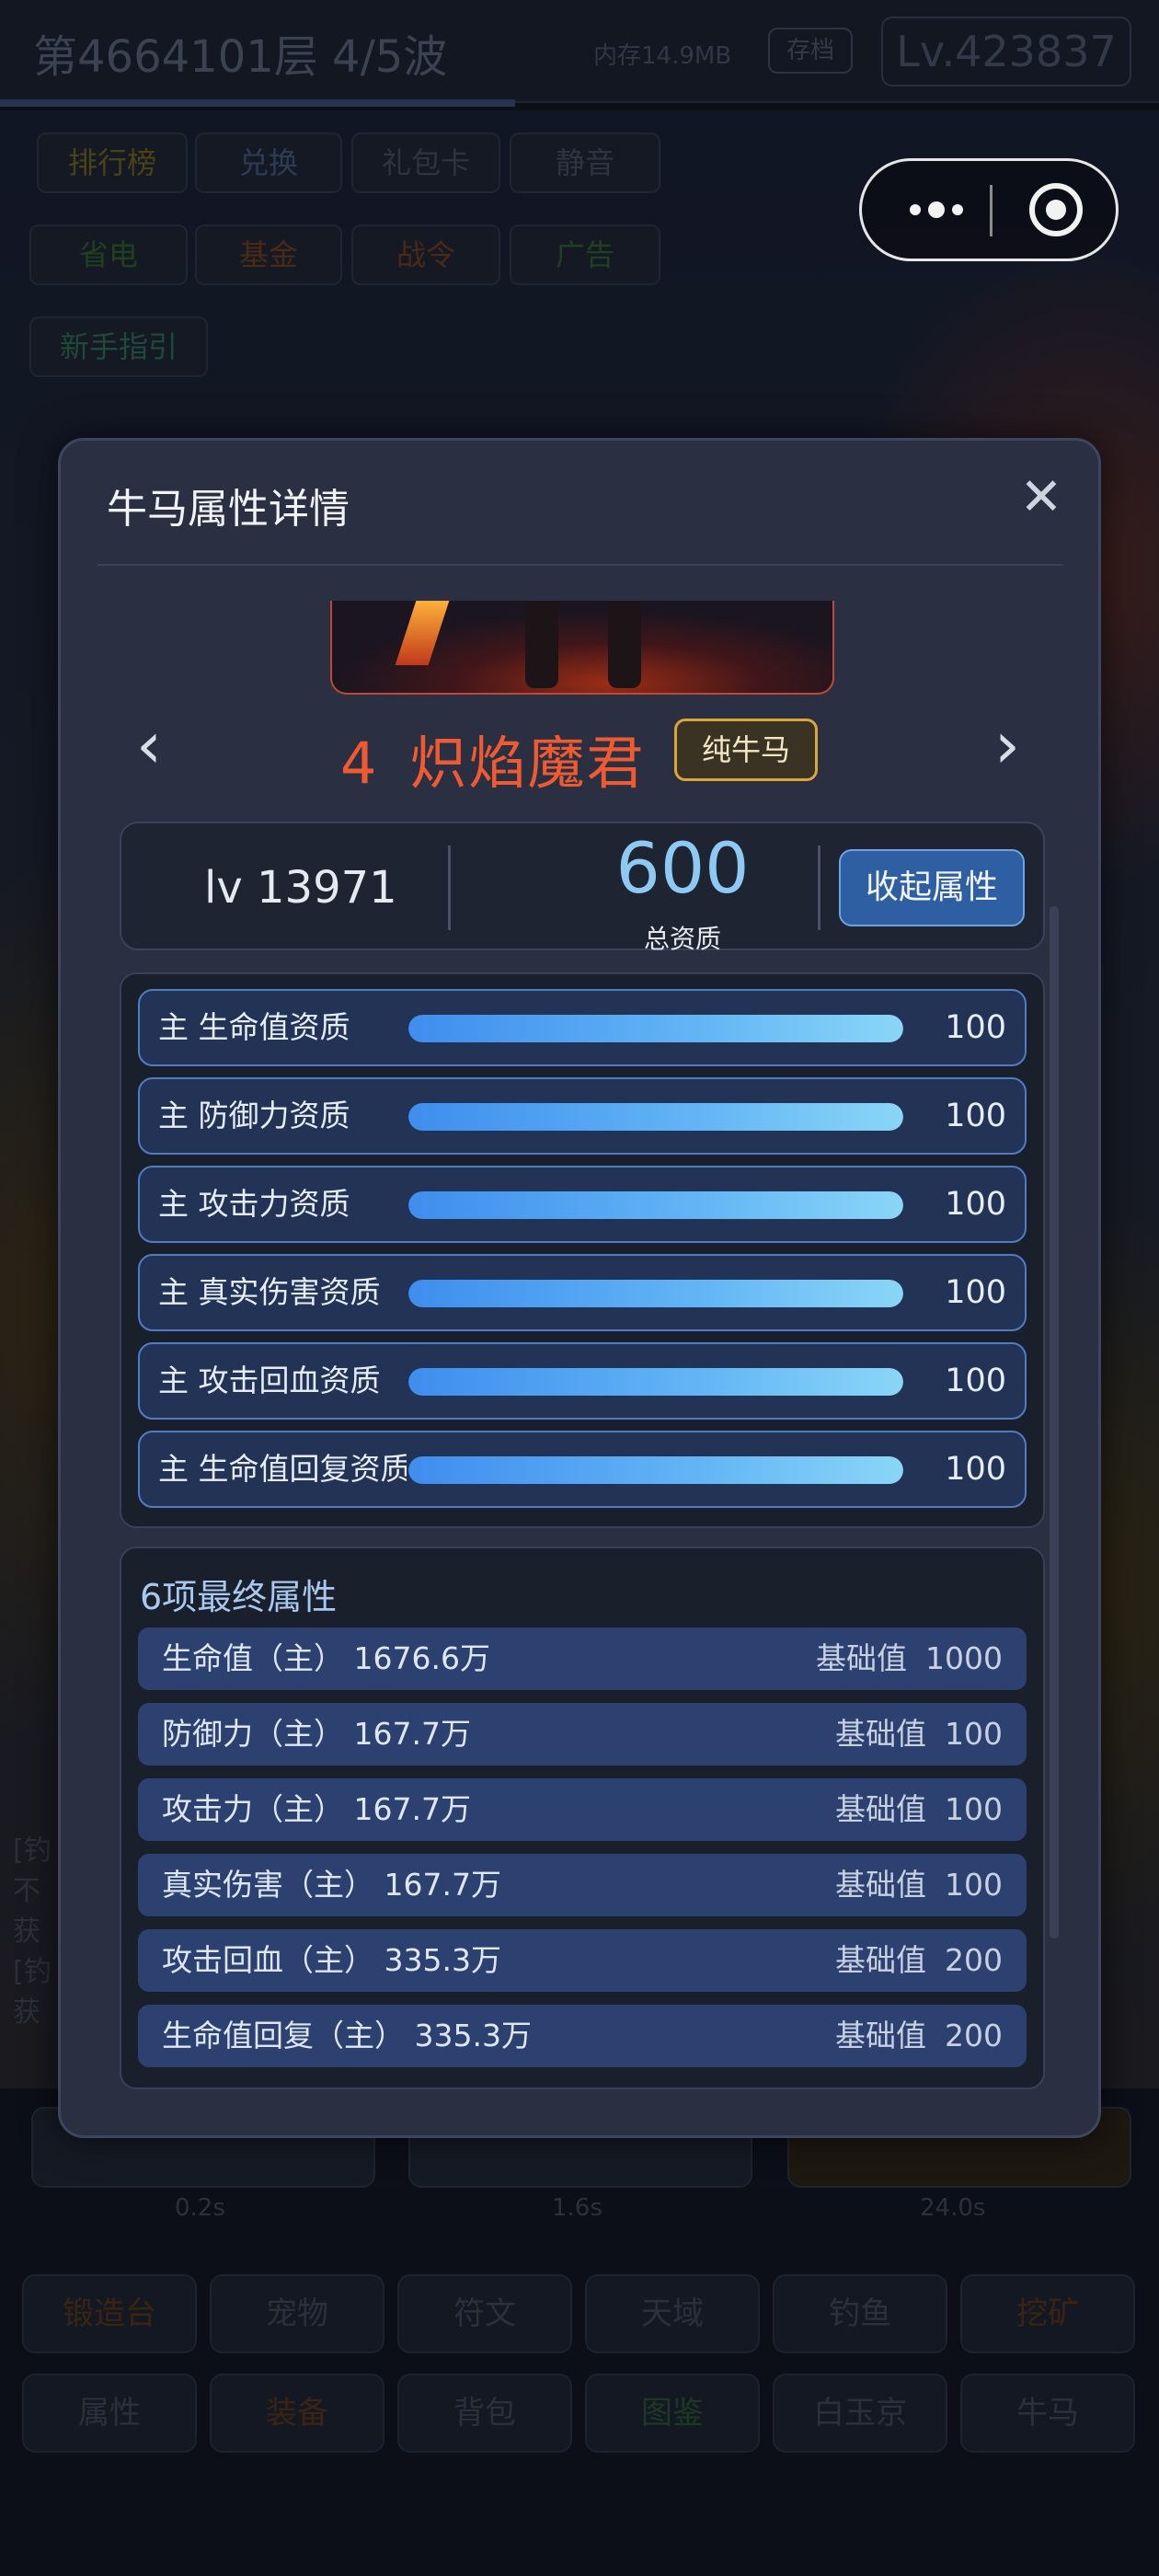  Describe the element at coordinates (582, 1658) in the screenshot. I see `final-stat-row: 生命值（主） 1676.6万 基础值 1000` at that location.